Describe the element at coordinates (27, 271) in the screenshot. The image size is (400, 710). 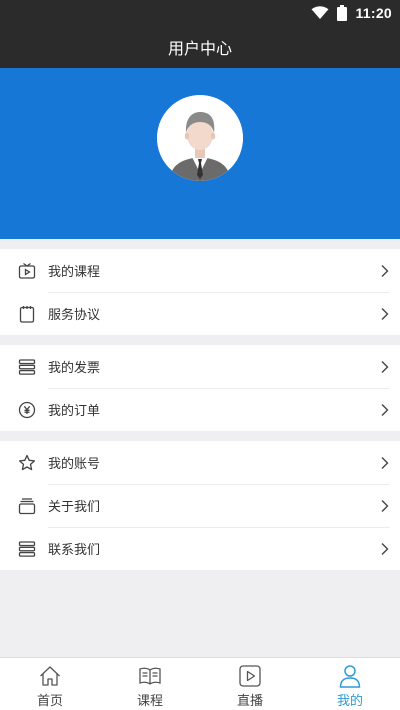
I see `tv-icon` at that location.